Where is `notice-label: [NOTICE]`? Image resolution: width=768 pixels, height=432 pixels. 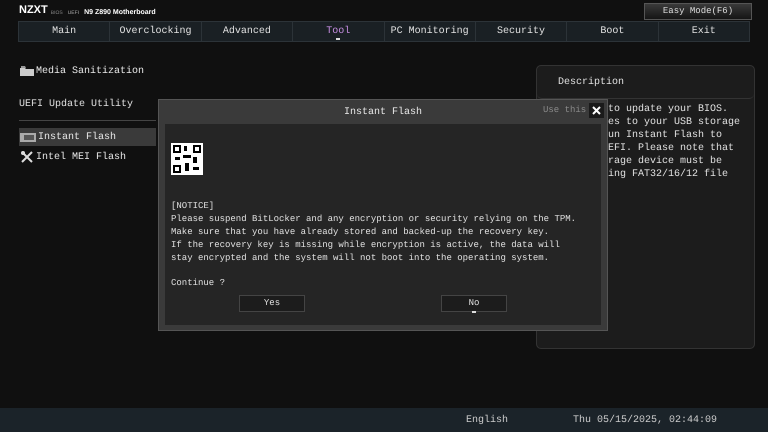
notice-label: [NOTICE] is located at coordinates (193, 206).